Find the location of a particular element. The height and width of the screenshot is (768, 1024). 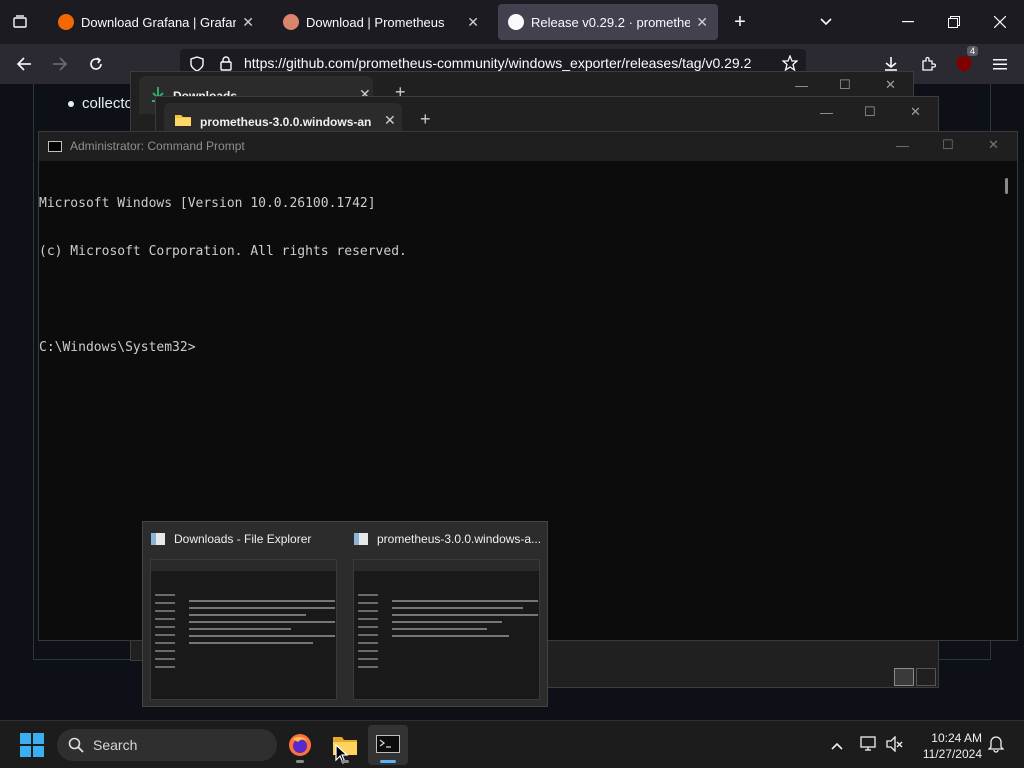

extension-badge: 4 is located at coordinates (972, 51).